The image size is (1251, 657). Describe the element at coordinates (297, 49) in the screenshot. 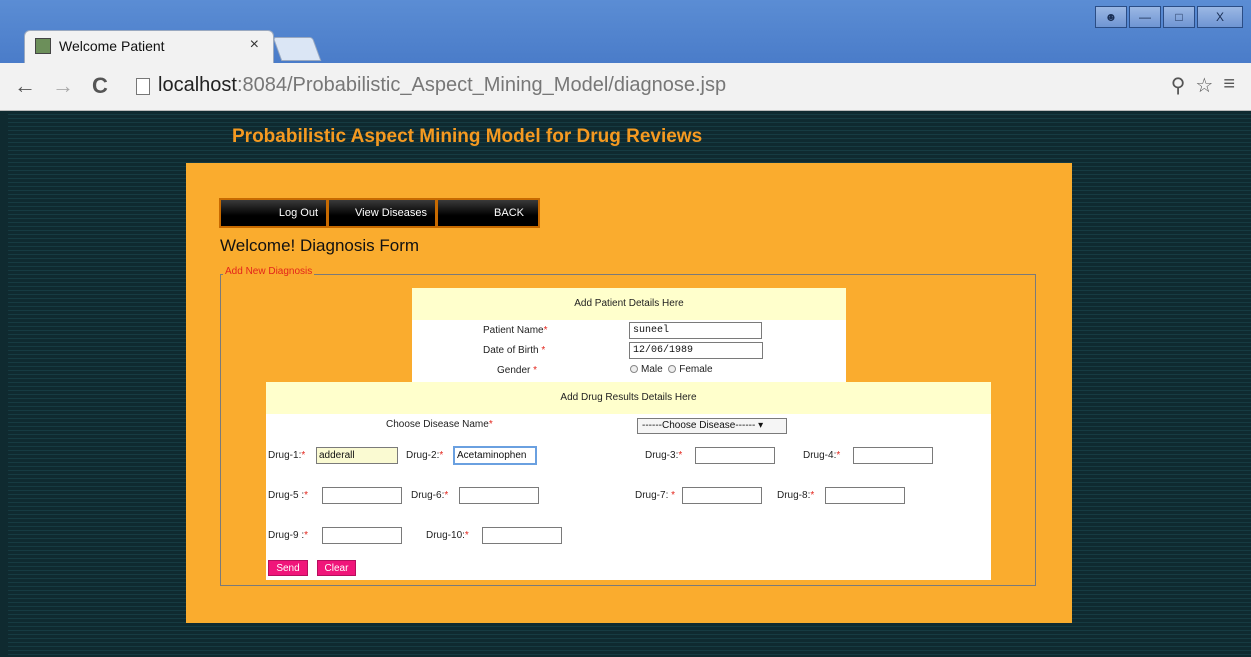

I see `new-tab-button` at that location.